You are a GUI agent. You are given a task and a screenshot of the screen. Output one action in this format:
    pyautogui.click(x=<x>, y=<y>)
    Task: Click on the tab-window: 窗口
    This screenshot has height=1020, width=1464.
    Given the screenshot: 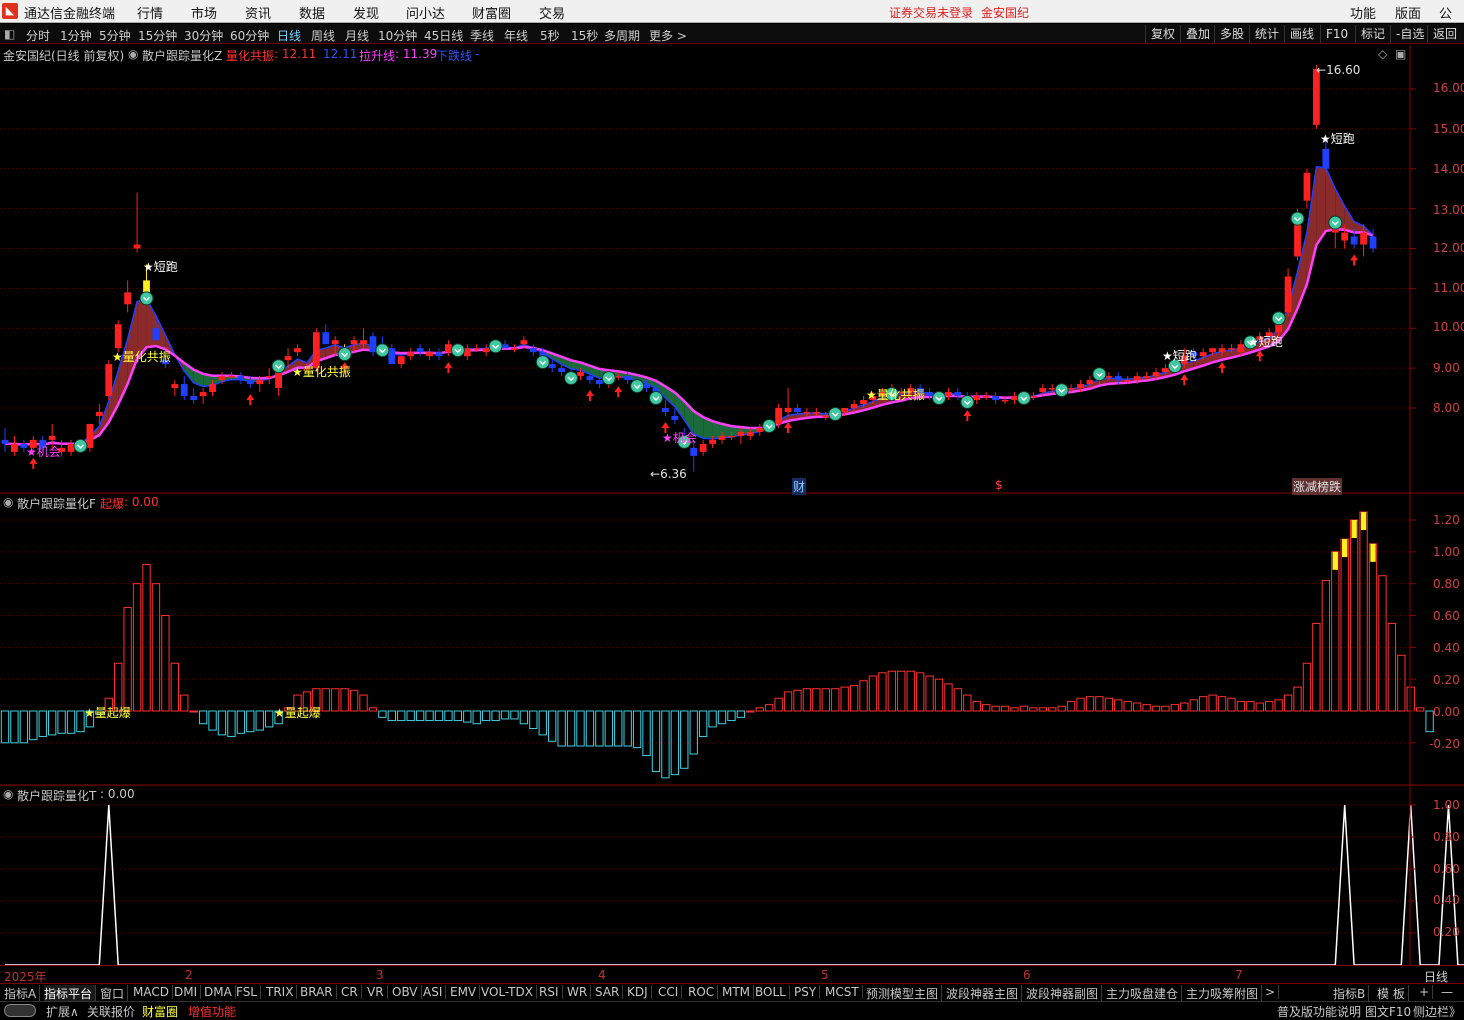 What is the action you would take?
    pyautogui.click(x=114, y=993)
    